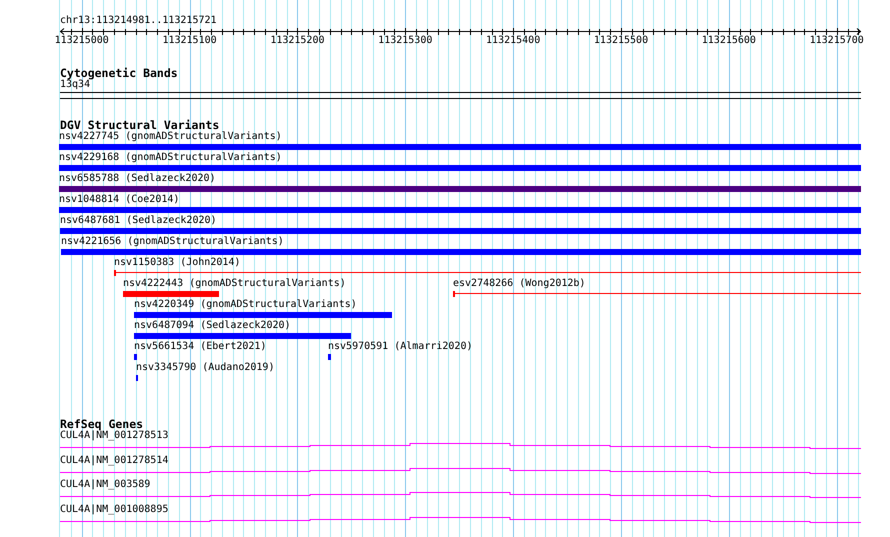 The width and height of the screenshot is (890, 537). Describe the element at coordinates (173, 242) in the screenshot. I see `variant-label: nsv4221656 (gnomADStructuralVariants)` at that location.